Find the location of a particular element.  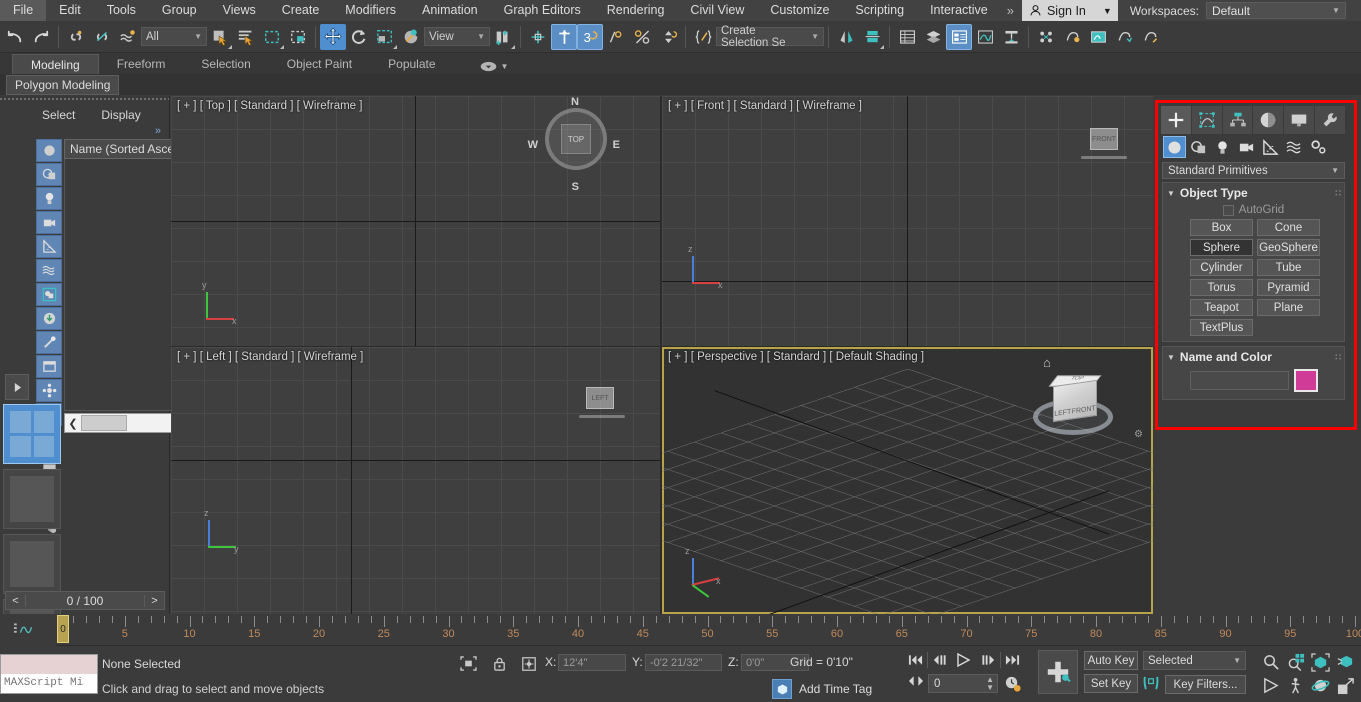

selection-lock-icon is located at coordinates (499, 663).